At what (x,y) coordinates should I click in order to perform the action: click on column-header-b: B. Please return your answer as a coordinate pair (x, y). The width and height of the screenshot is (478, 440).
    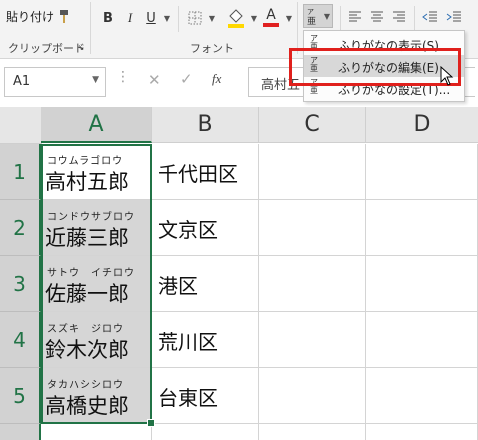
    Looking at the image, I should click on (205, 125).